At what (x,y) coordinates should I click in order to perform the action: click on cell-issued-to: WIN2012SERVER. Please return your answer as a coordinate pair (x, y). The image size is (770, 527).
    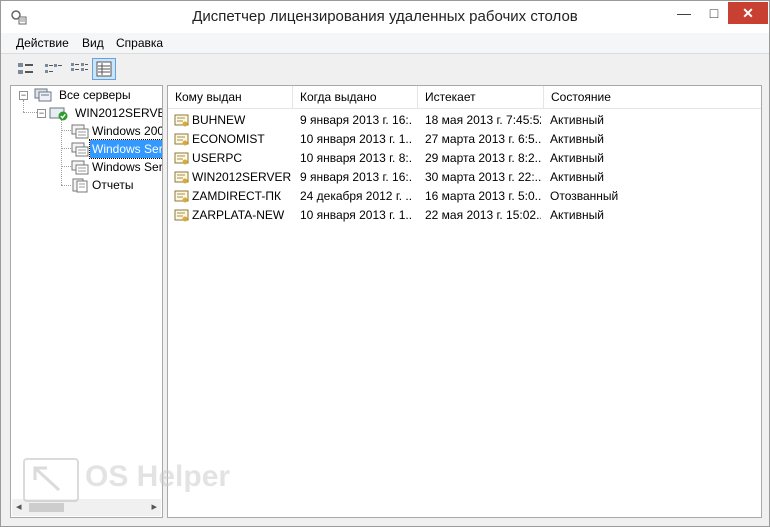
    Looking at the image, I should click on (242, 177).